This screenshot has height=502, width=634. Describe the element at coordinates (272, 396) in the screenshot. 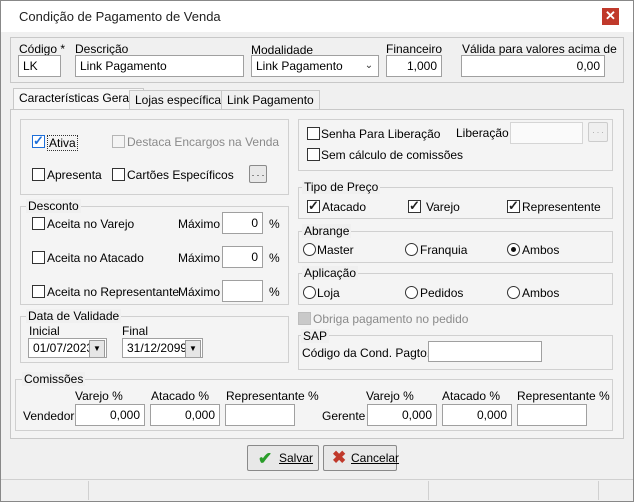

I see `vendedor-representante-header: Representante %` at that location.